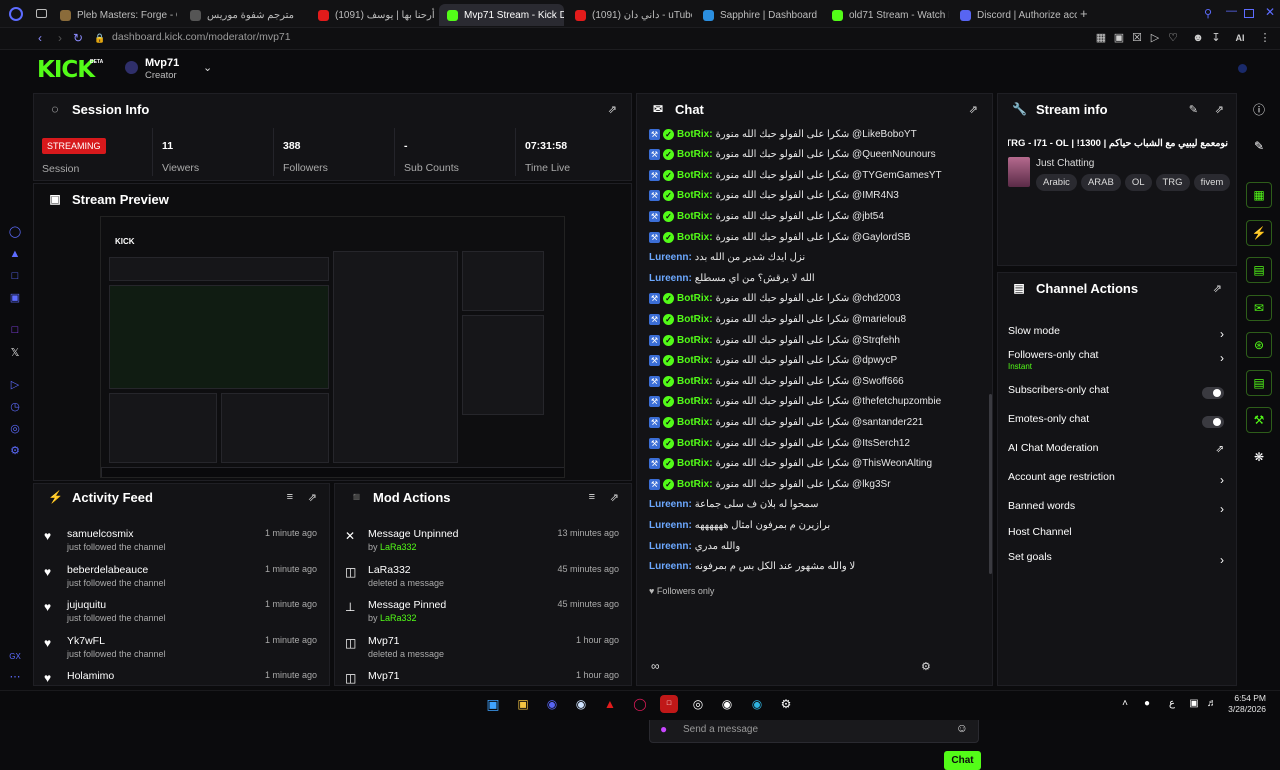  What do you see at coordinates (1116, 511) in the screenshot?
I see `channel-action-banned-words: Banned words ›` at bounding box center [1116, 511].